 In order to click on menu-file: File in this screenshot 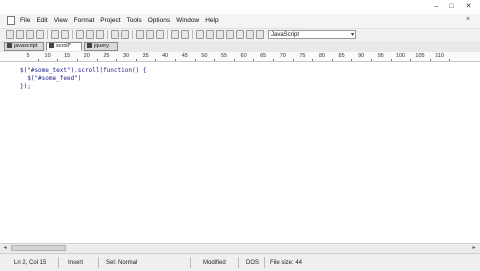, I will do `click(25, 20)`.